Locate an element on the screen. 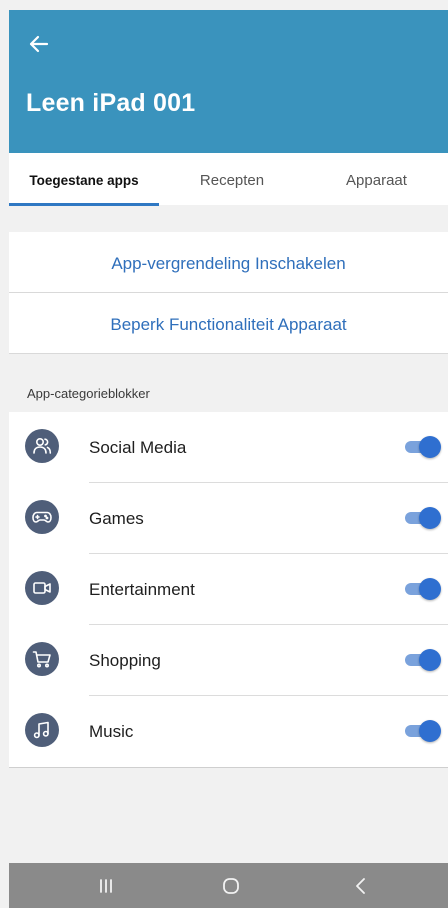 This screenshot has width=448, height=908. chevron-left-icon is located at coordinates (360, 885).